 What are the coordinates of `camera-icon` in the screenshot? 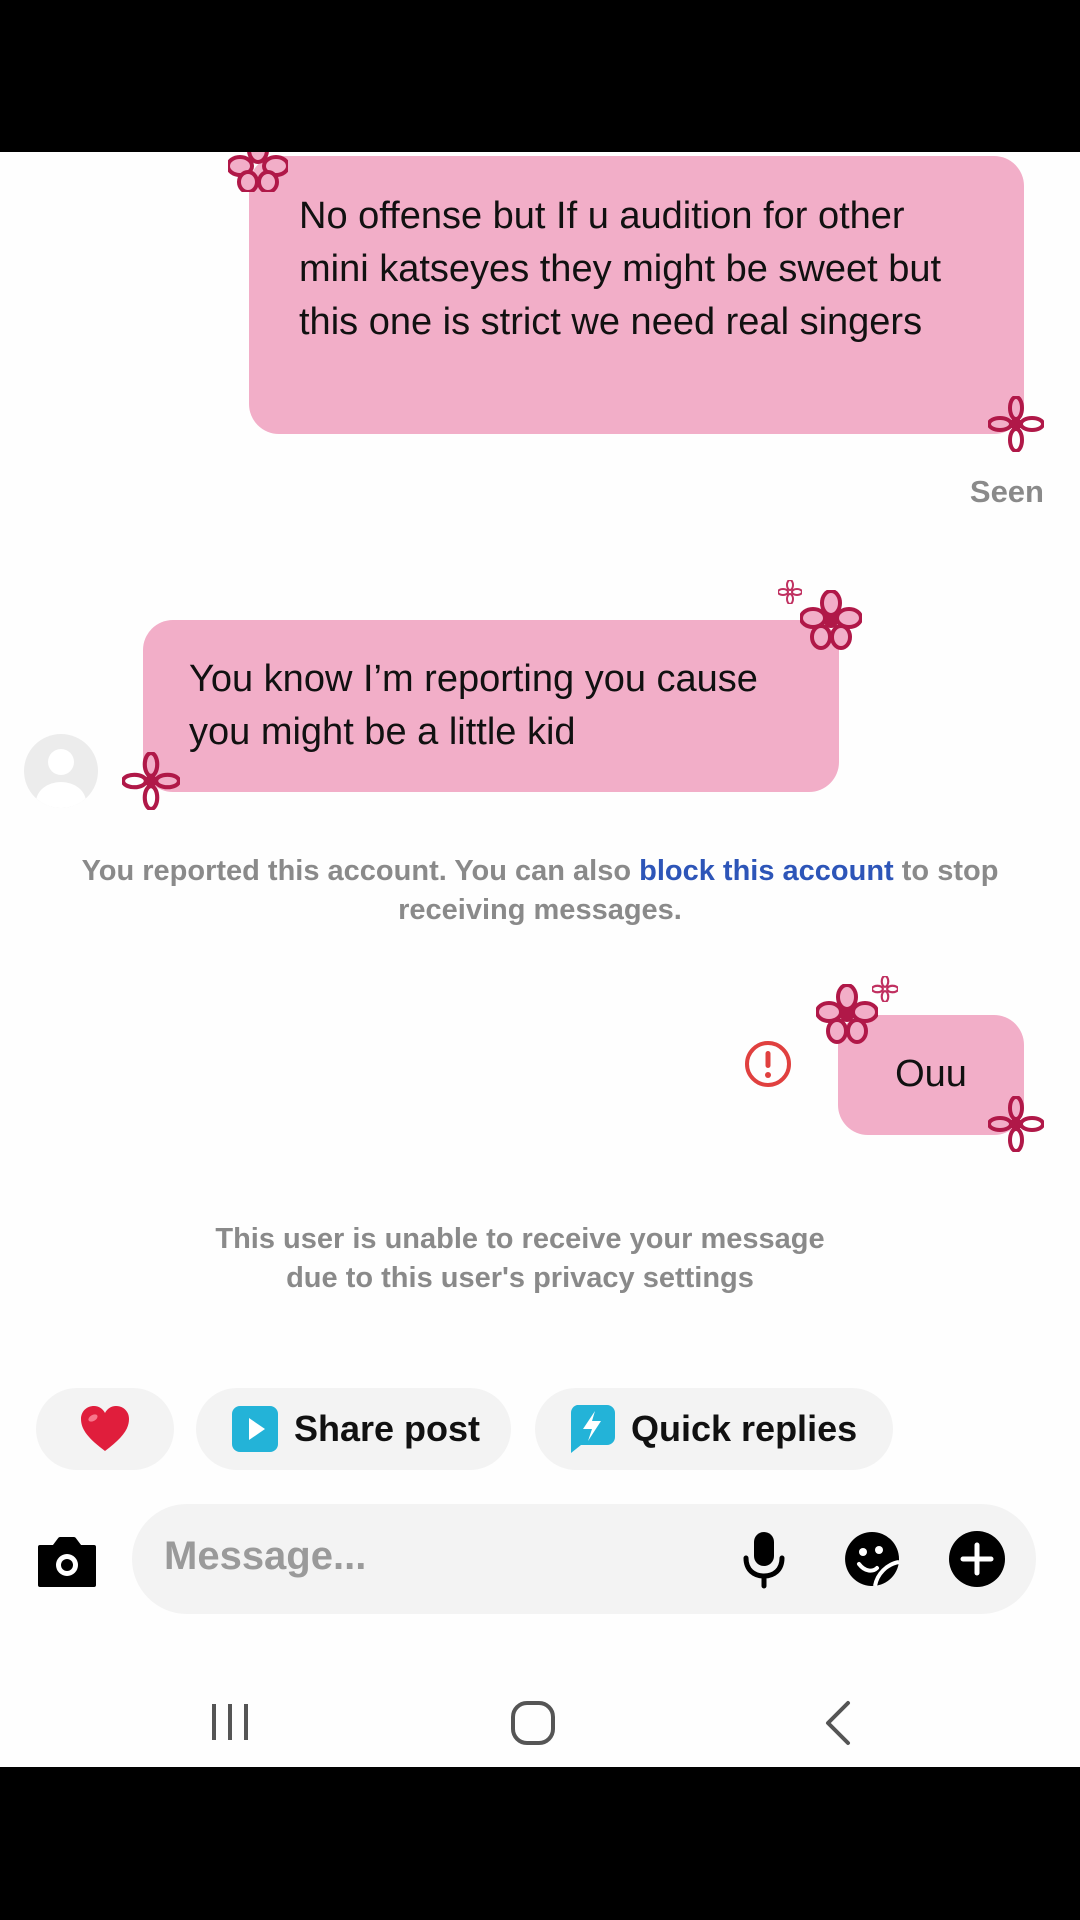 It's located at (67, 1561).